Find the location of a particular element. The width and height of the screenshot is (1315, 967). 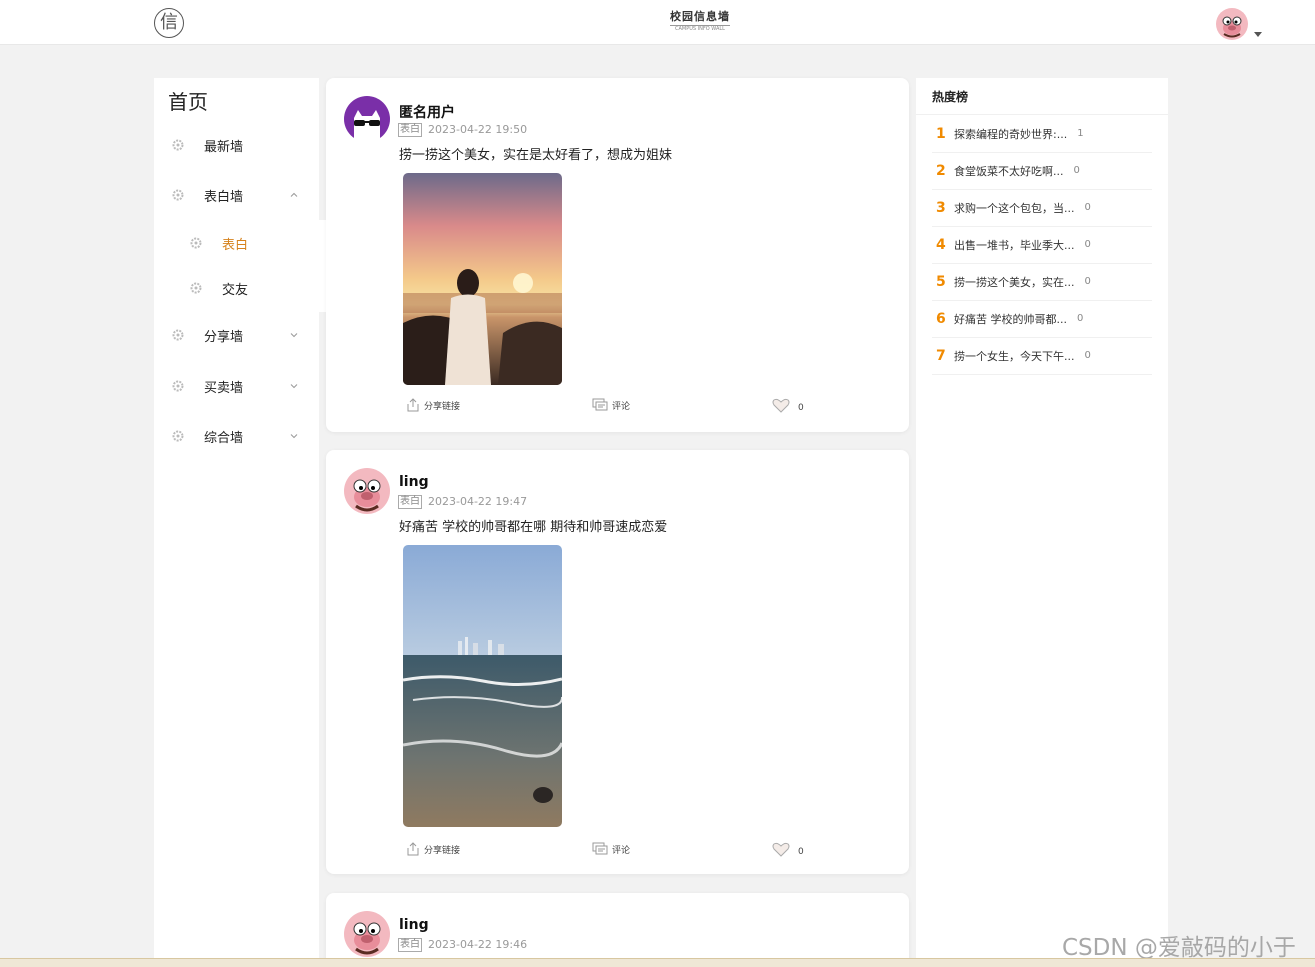

comment-icon is located at coordinates (600, 848).